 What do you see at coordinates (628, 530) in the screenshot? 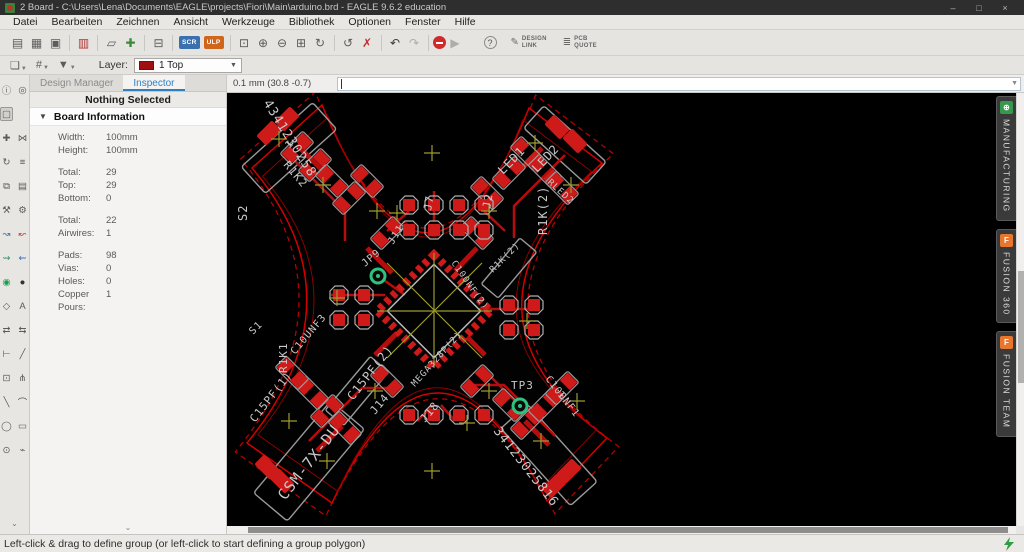
I see `horizontal-scrollbar-thumb` at bounding box center [628, 530].